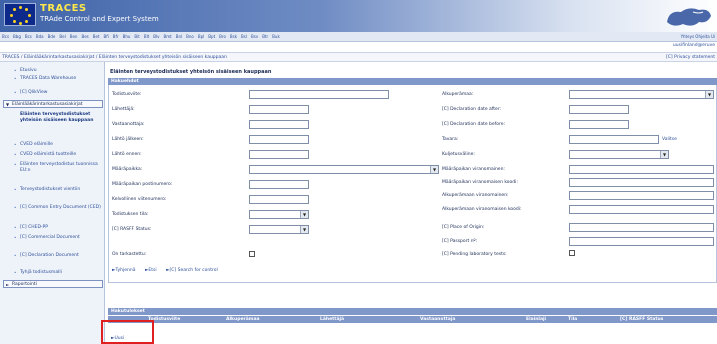  Describe the element at coordinates (669, 139) in the screenshot. I see `select-commodity-link: Valitse` at that location.